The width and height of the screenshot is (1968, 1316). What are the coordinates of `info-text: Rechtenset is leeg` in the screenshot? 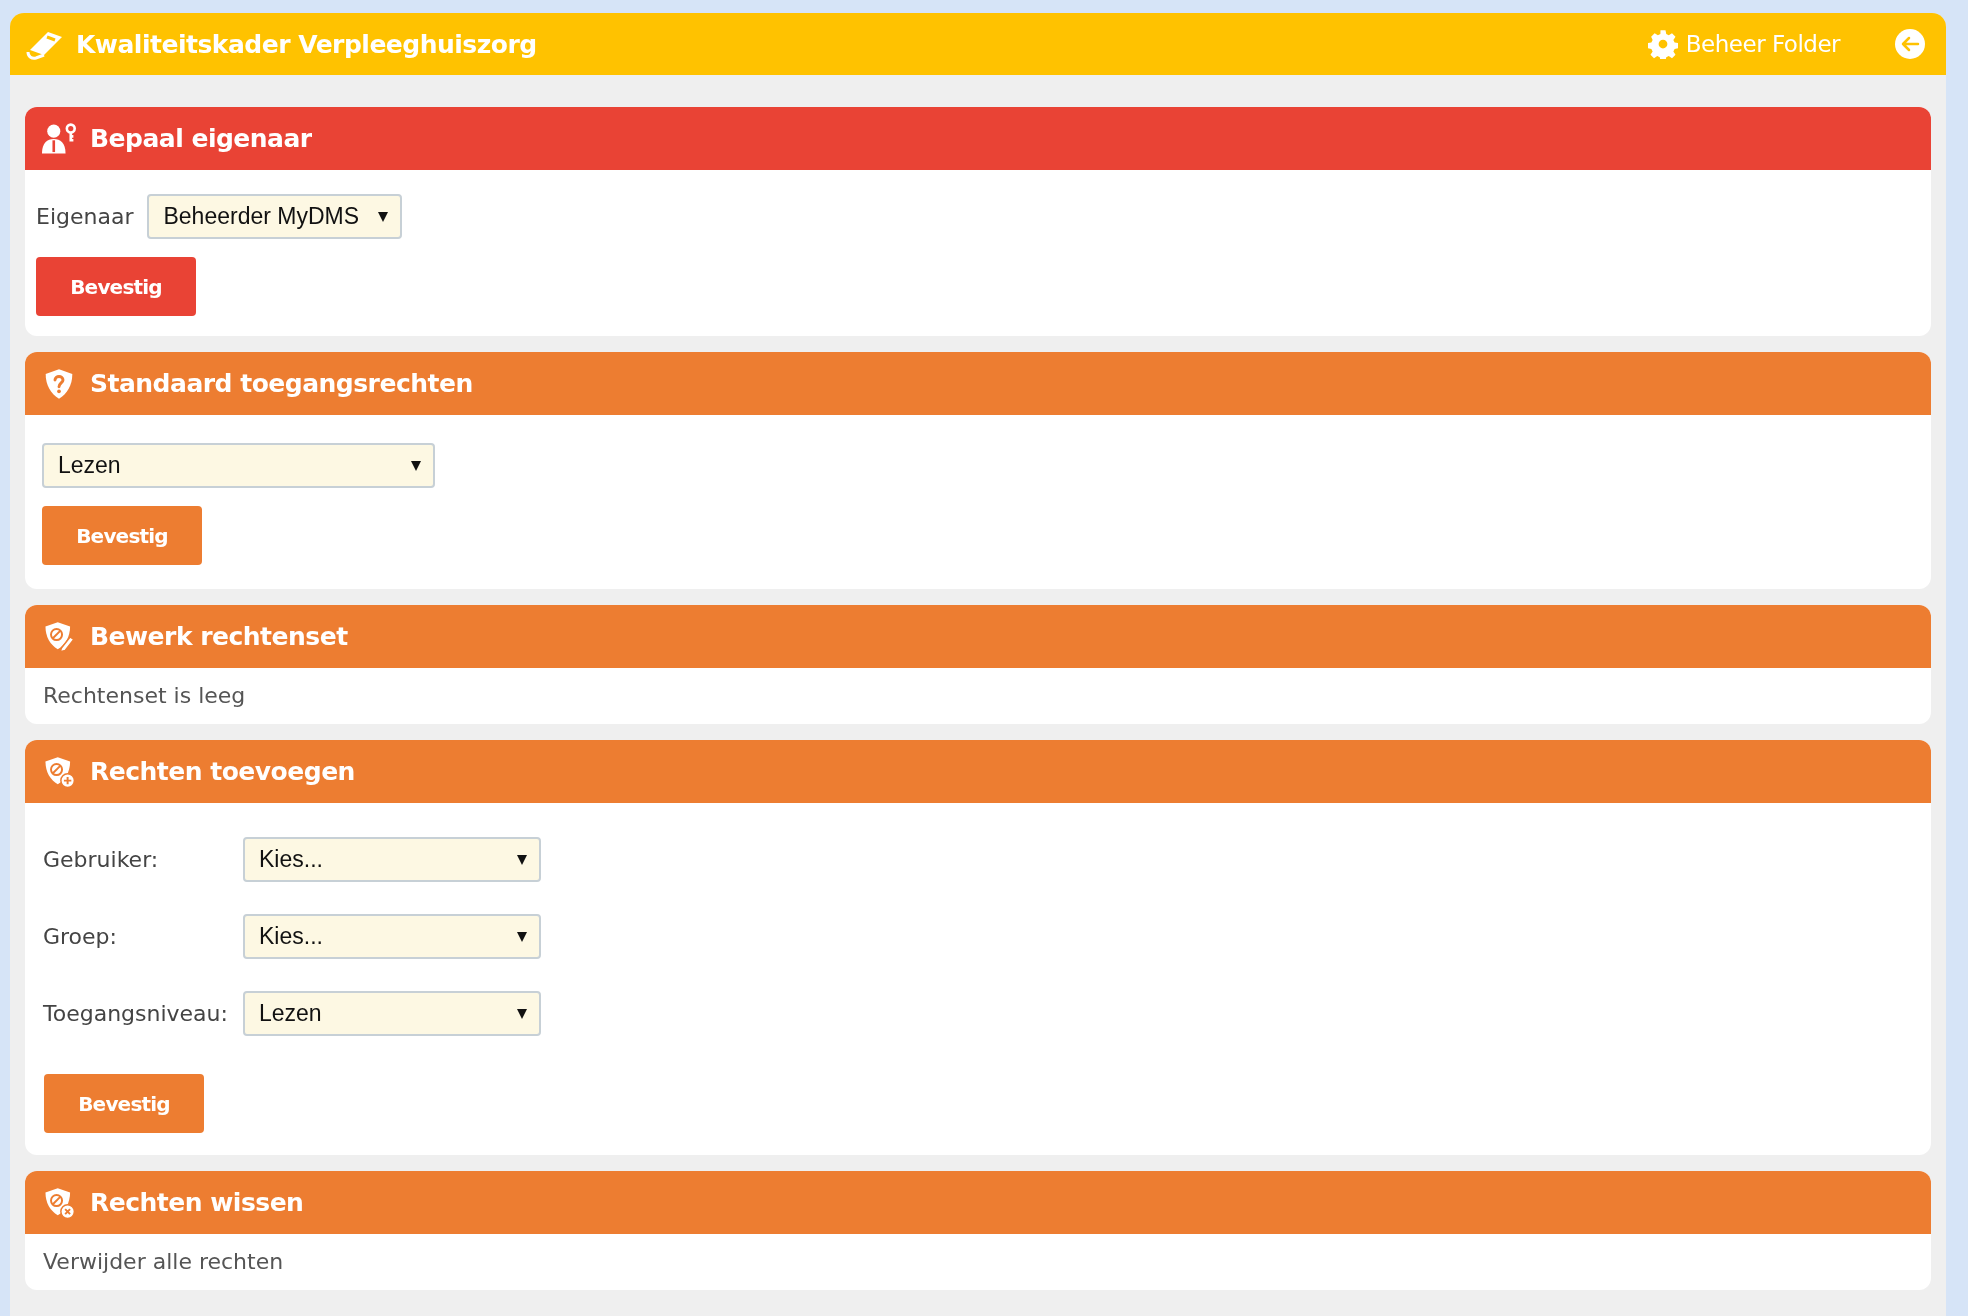 It's located at (144, 696).